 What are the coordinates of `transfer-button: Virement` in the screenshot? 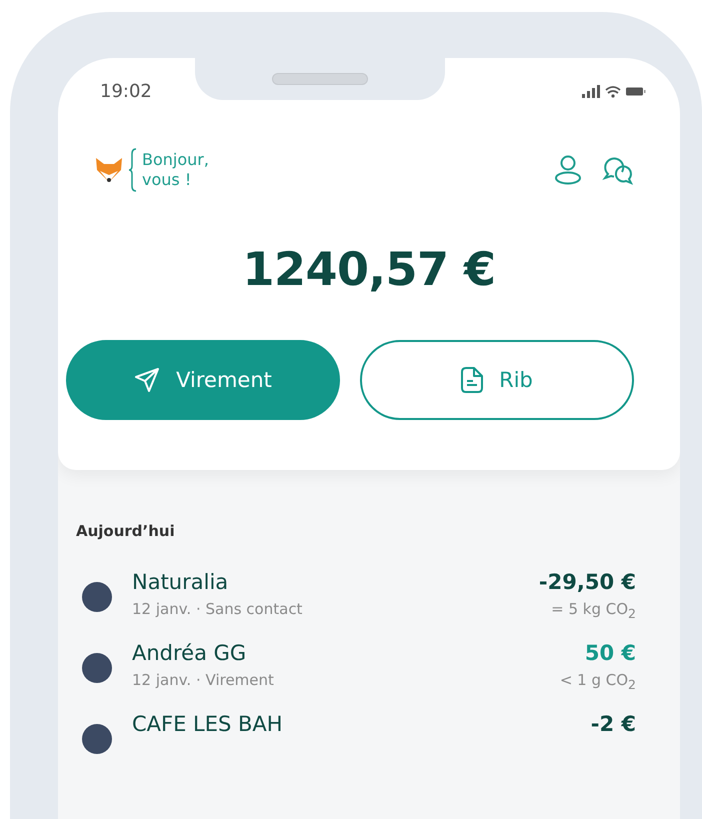 It's located at (203, 380).